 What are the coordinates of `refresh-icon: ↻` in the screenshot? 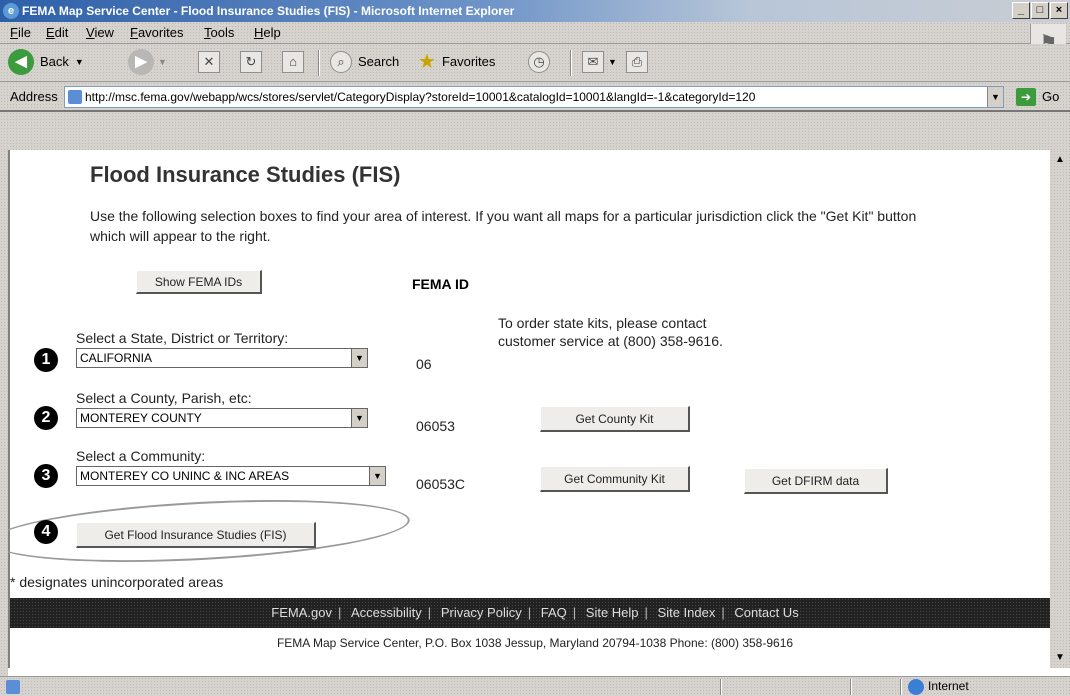 It's located at (251, 62).